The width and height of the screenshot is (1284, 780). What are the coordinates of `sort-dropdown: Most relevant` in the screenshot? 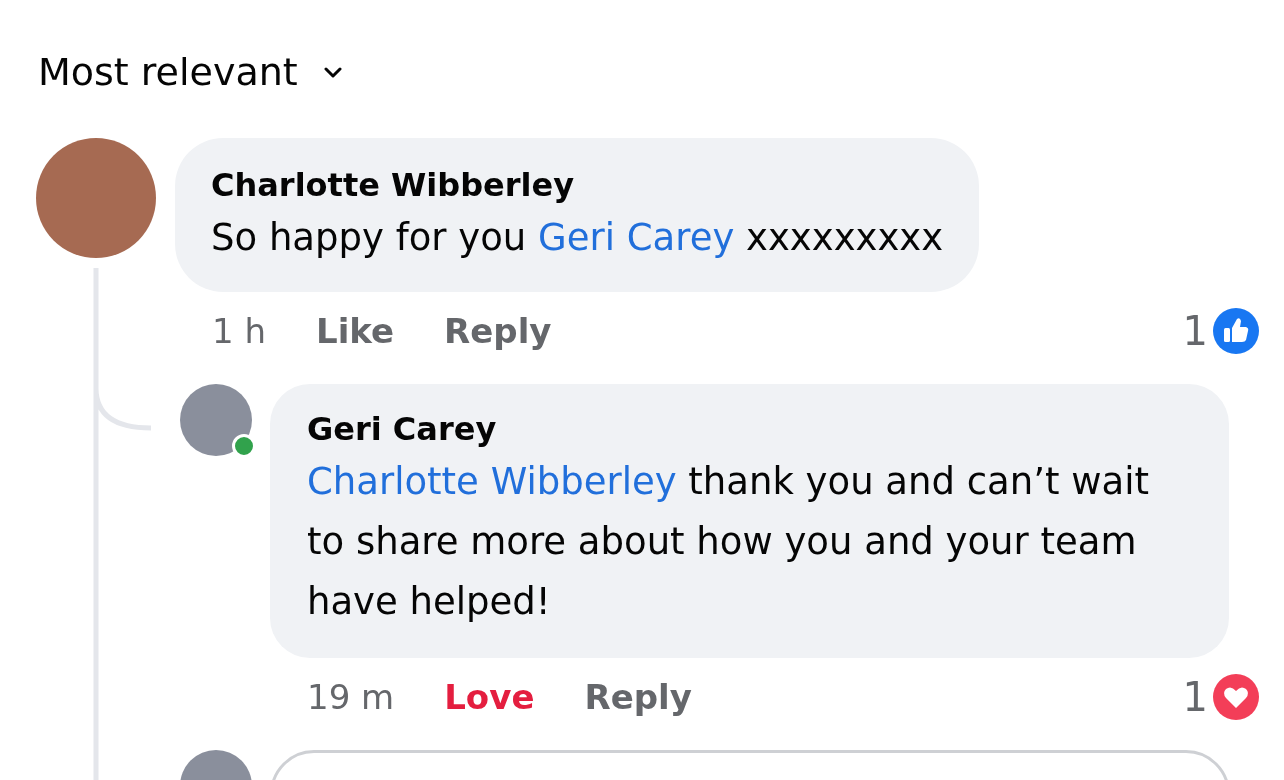 It's located at (189, 72).